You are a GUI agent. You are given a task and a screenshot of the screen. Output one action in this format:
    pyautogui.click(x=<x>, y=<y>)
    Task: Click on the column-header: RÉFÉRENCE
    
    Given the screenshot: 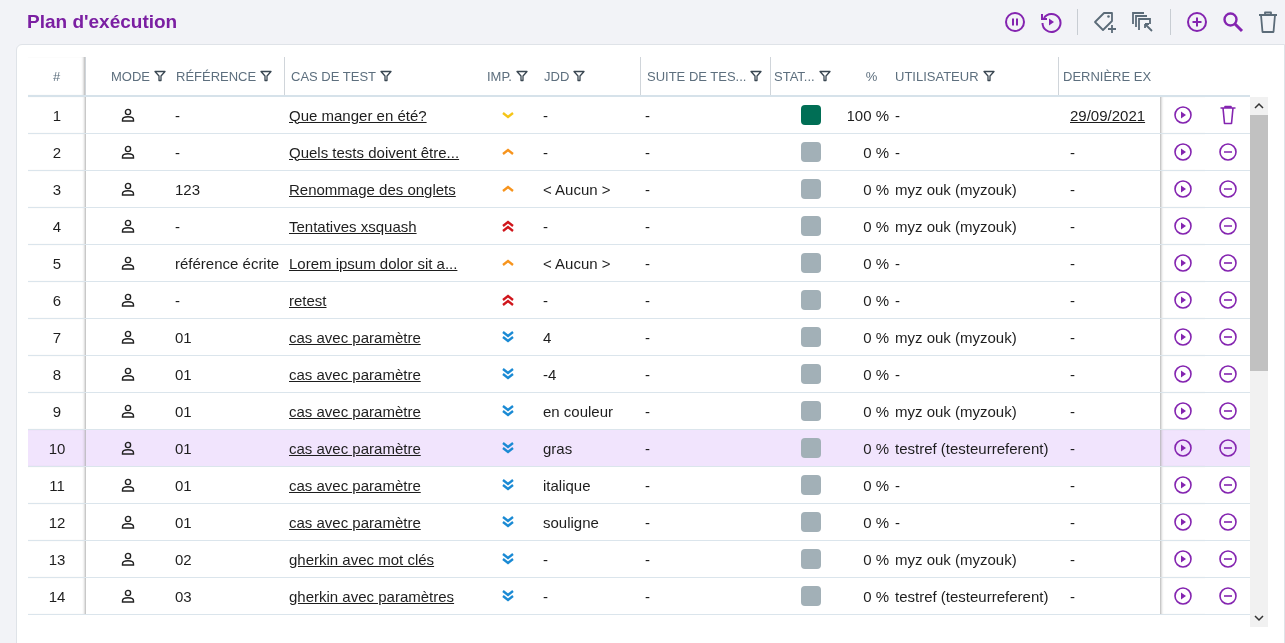 What is the action you would take?
    pyautogui.click(x=227, y=76)
    